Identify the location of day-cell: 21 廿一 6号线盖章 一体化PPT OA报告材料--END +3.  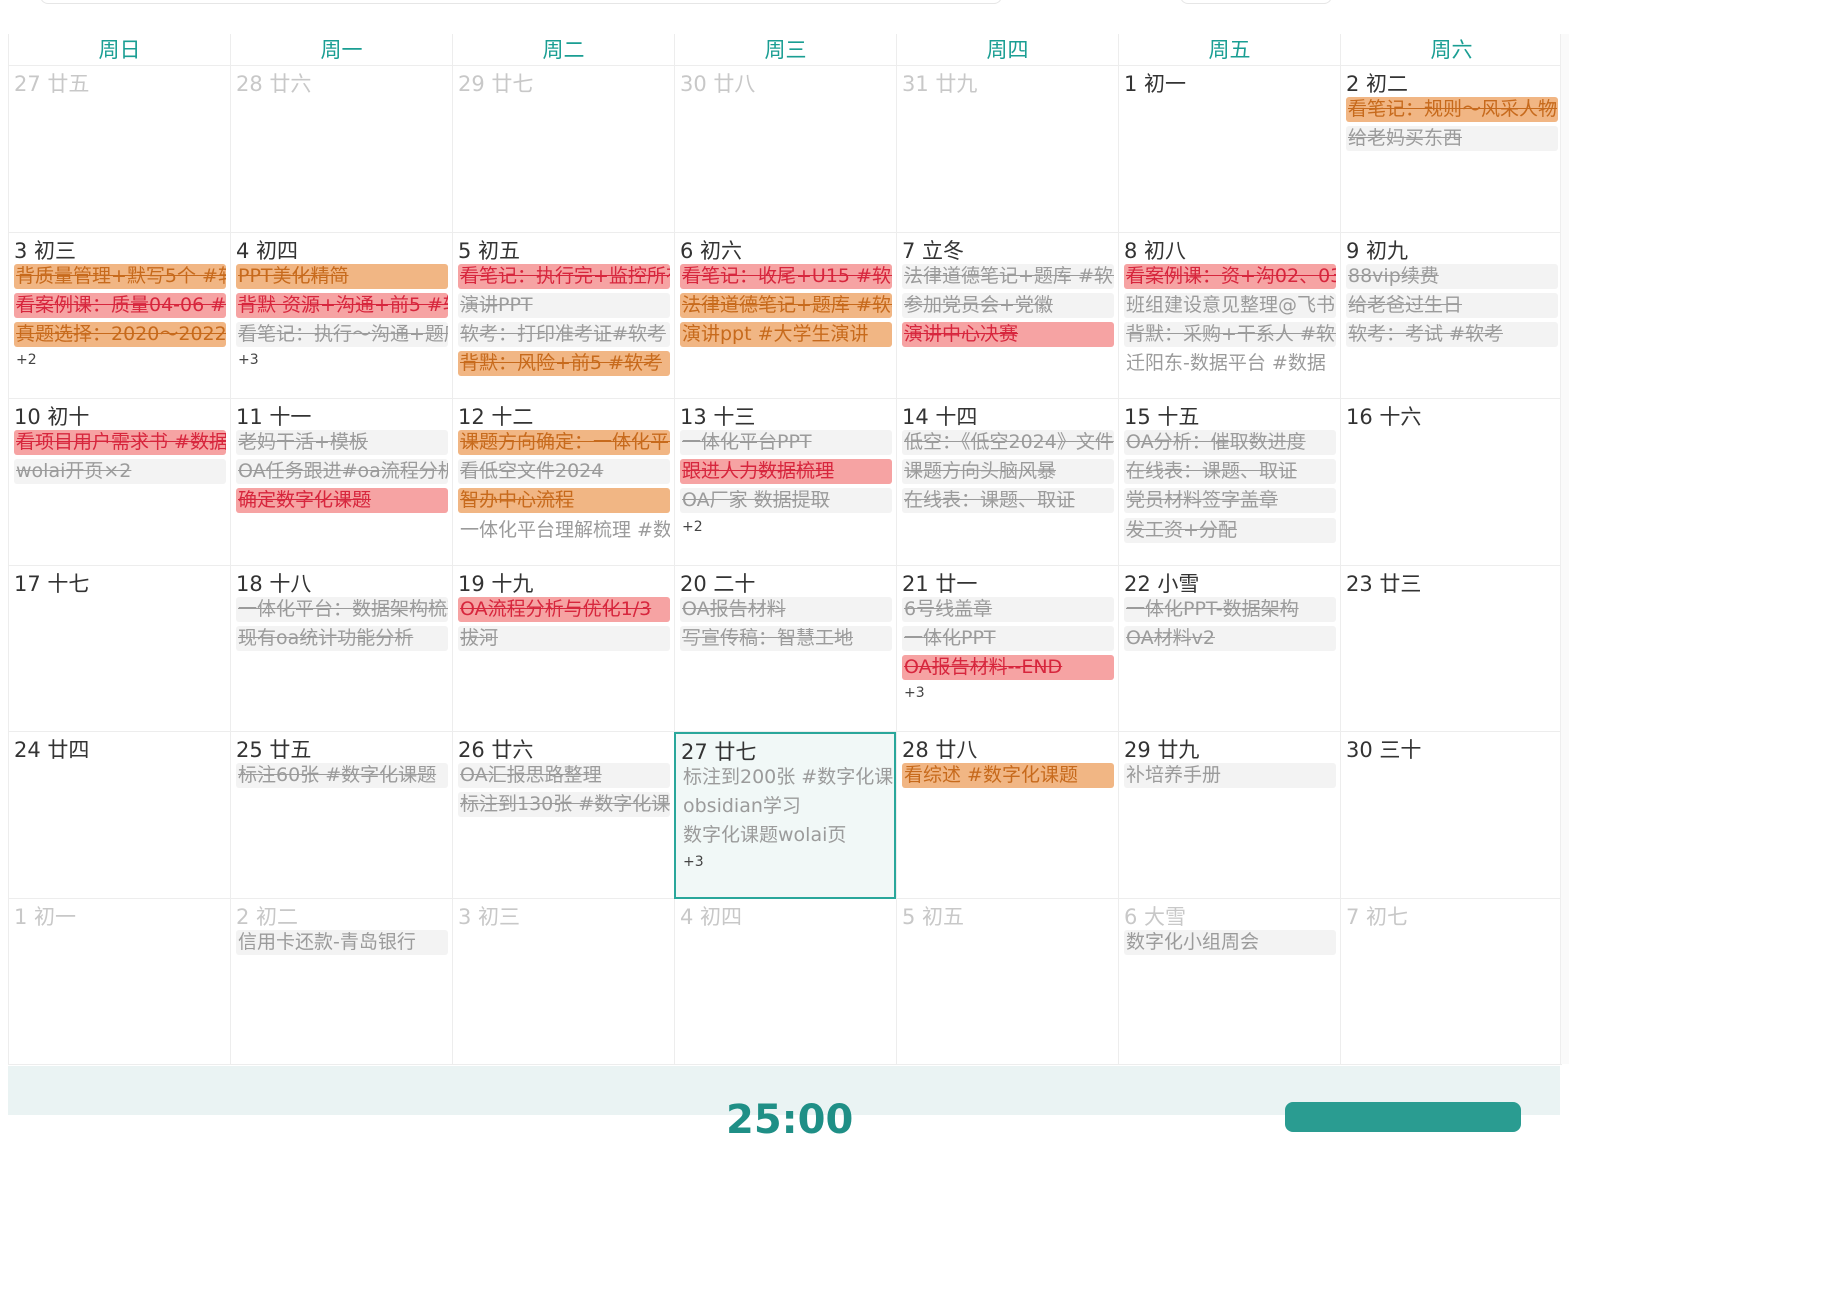
(1007, 648).